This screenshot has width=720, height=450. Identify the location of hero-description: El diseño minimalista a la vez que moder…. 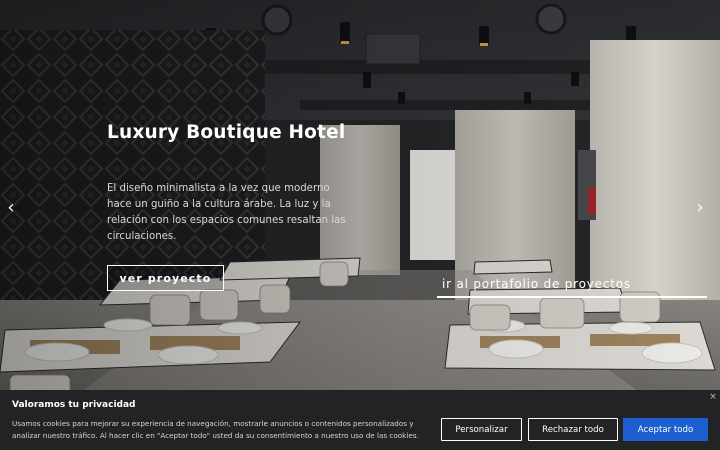
(226, 212).